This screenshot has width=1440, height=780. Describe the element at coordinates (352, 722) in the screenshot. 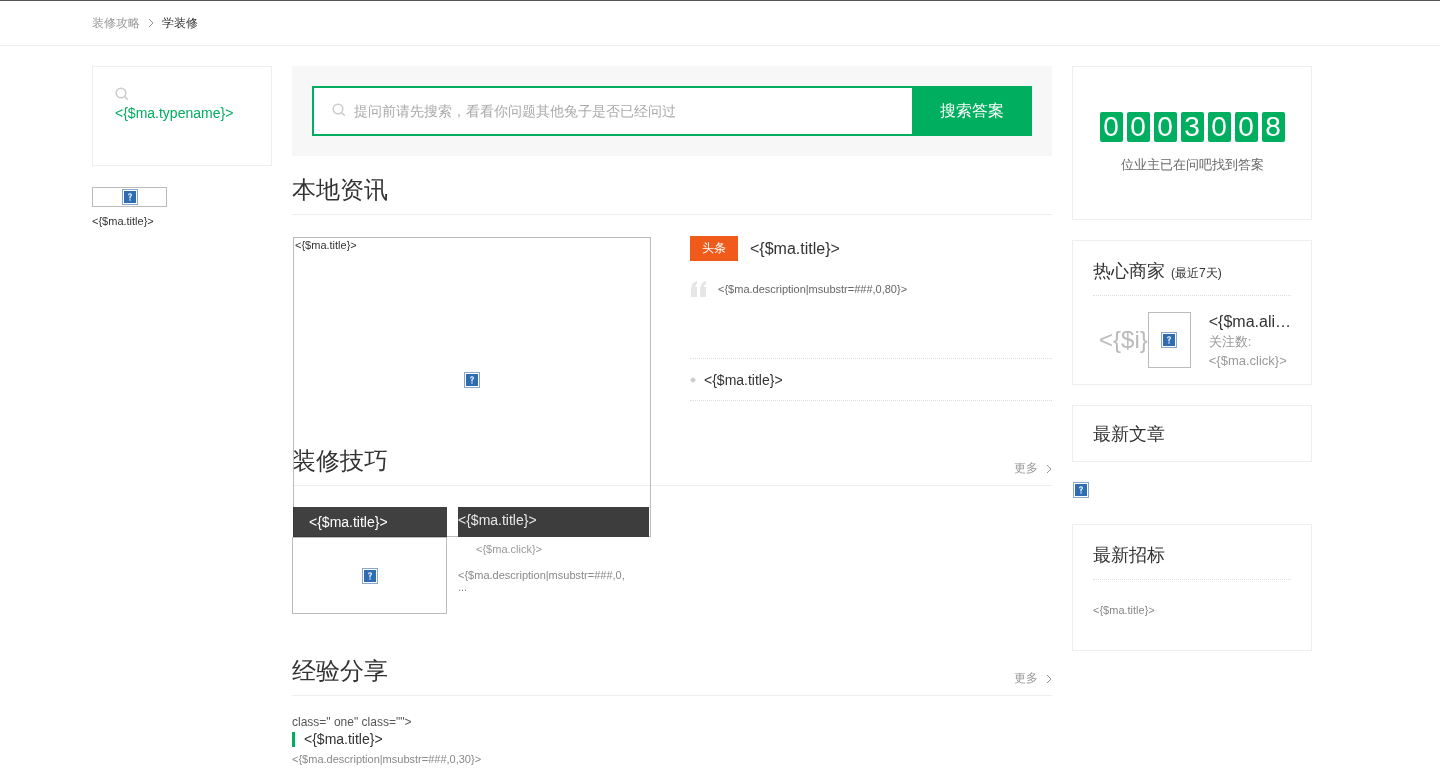

I see `stray-markup-text: class=" one" class="">` at that location.